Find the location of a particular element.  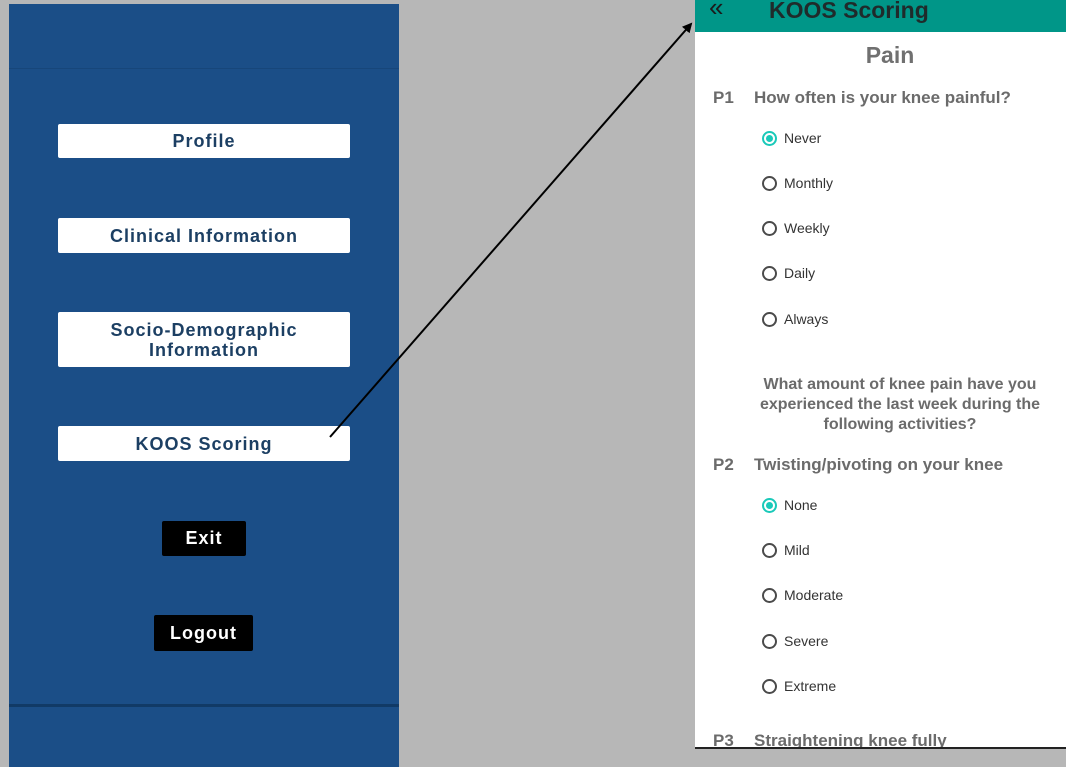

profile-button-label: Profile is located at coordinates (204, 141).